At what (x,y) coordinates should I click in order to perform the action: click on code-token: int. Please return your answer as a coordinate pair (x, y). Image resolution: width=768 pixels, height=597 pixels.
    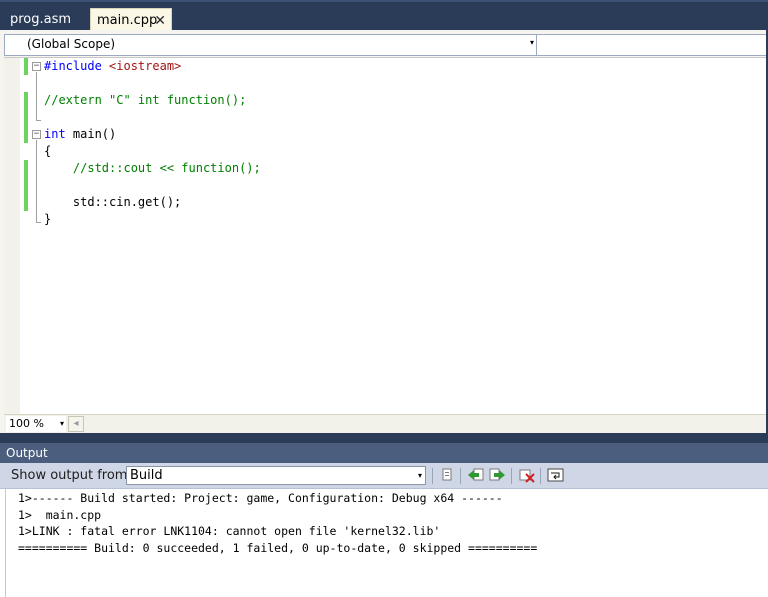
    Looking at the image, I should click on (55, 134).